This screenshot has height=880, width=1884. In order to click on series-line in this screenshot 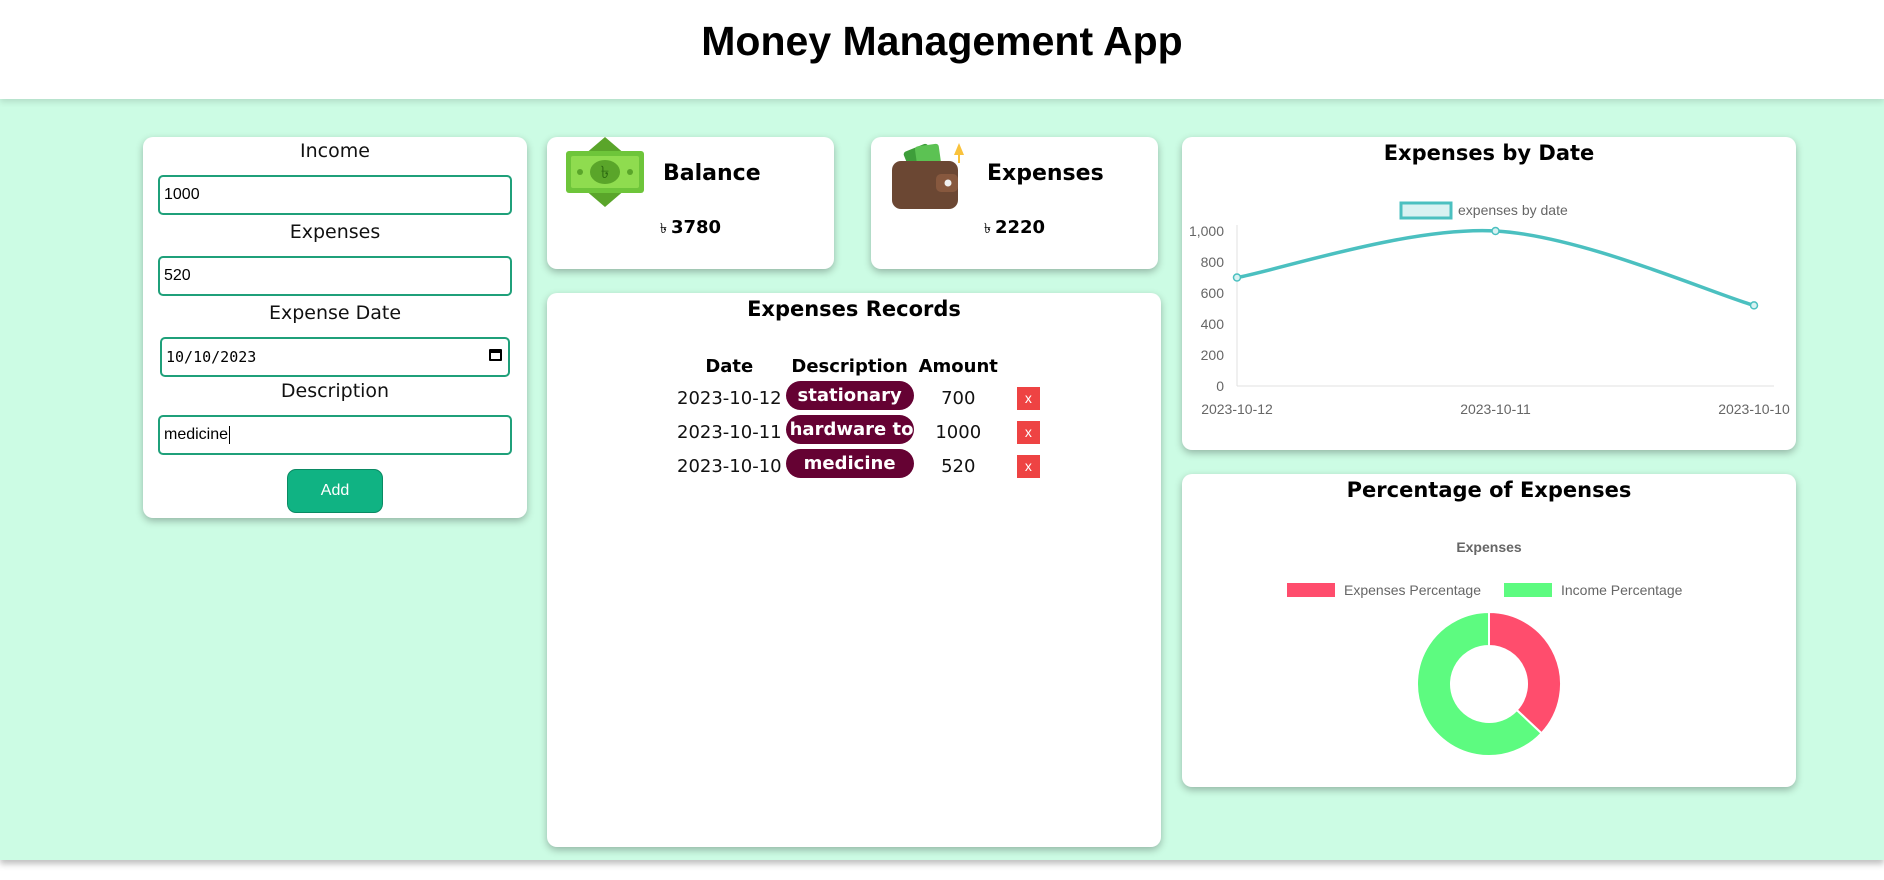, I will do `click(1495, 268)`.